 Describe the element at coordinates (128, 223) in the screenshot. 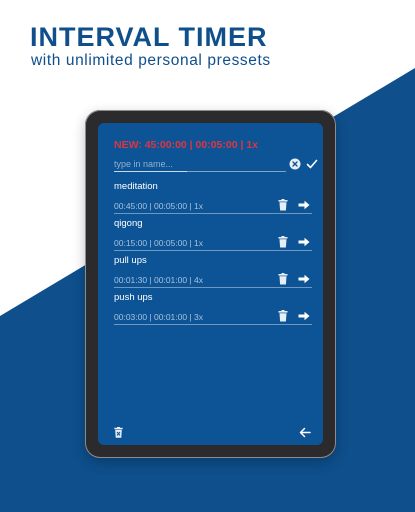

I see `preset-name: qigong` at that location.